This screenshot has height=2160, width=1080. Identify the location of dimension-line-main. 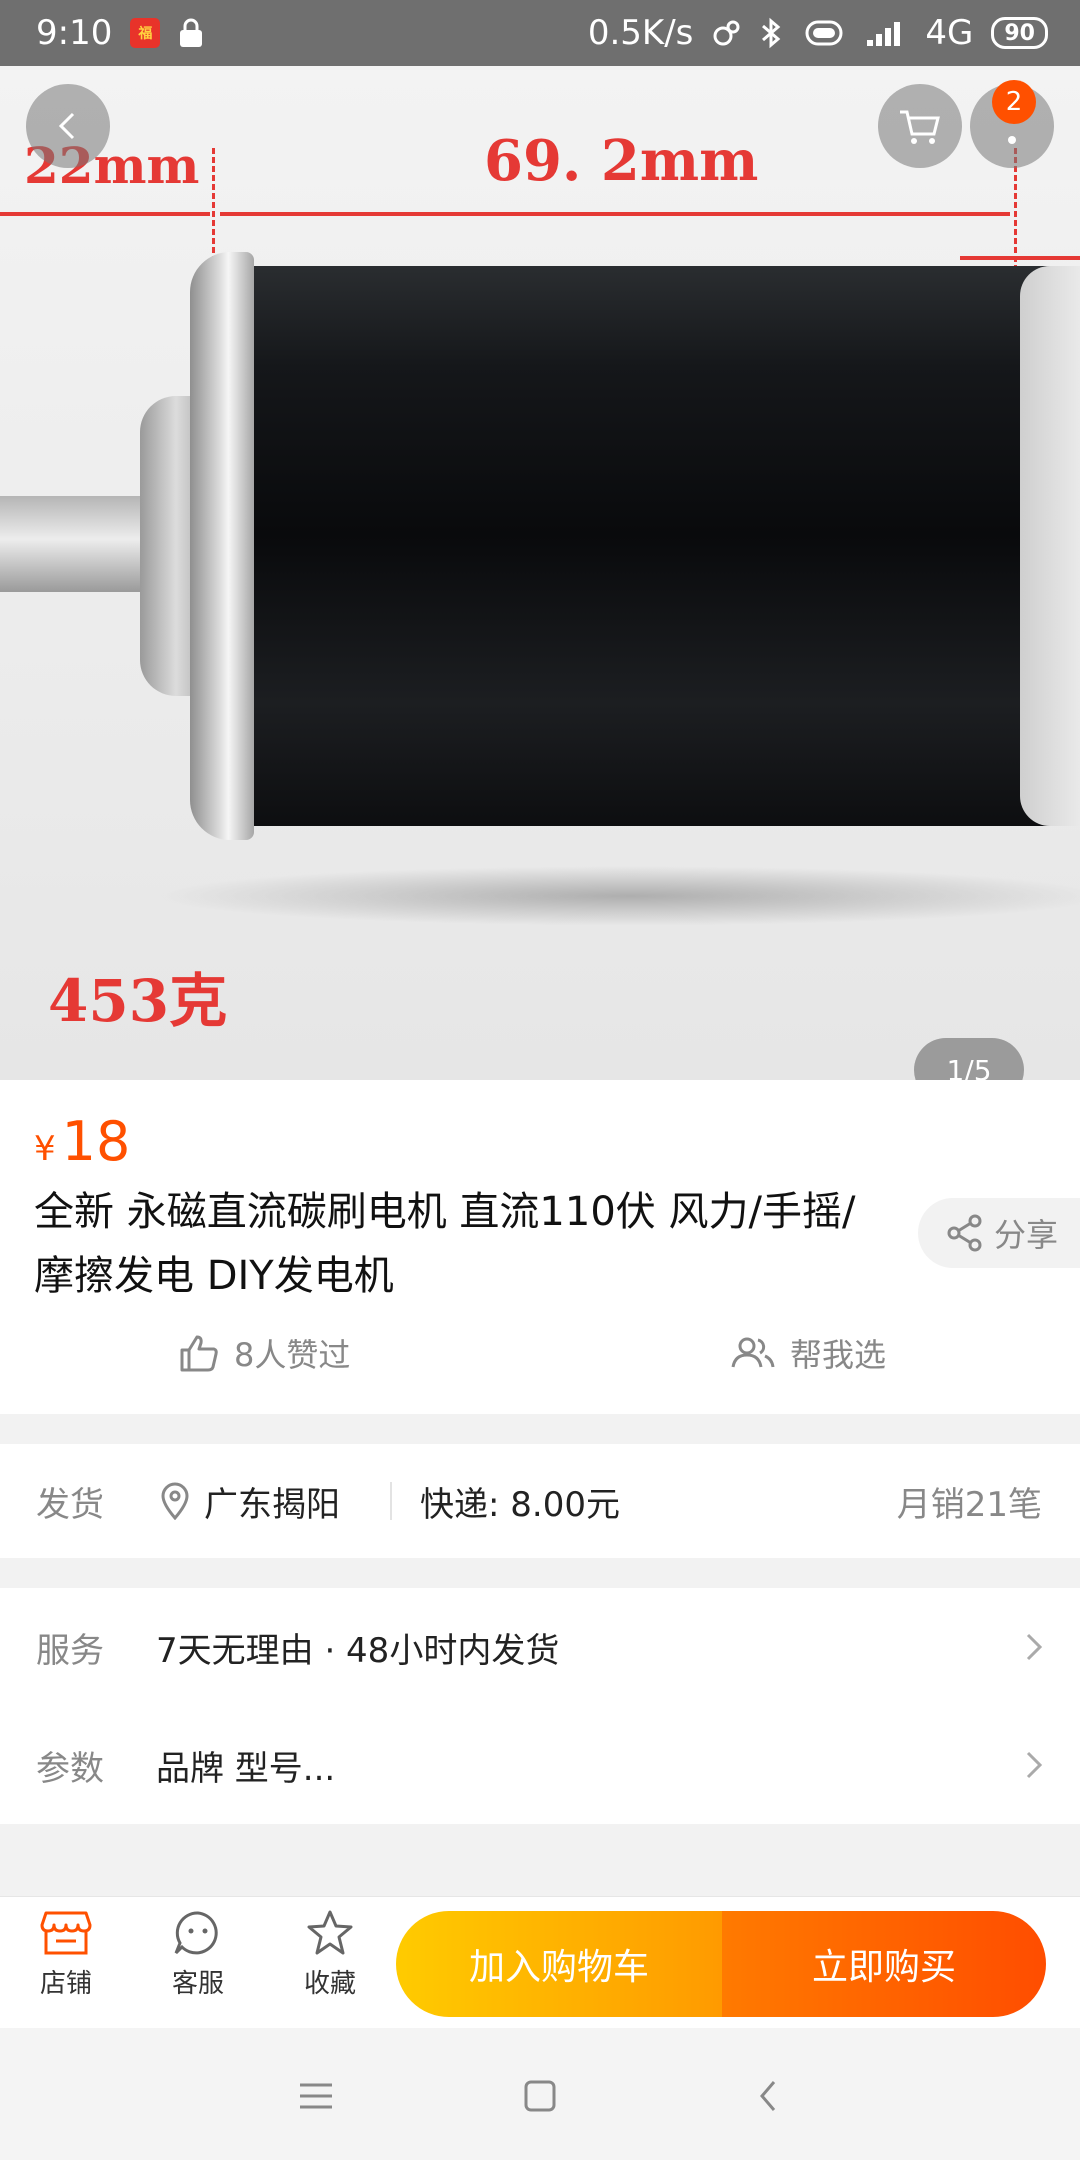
(615, 214).